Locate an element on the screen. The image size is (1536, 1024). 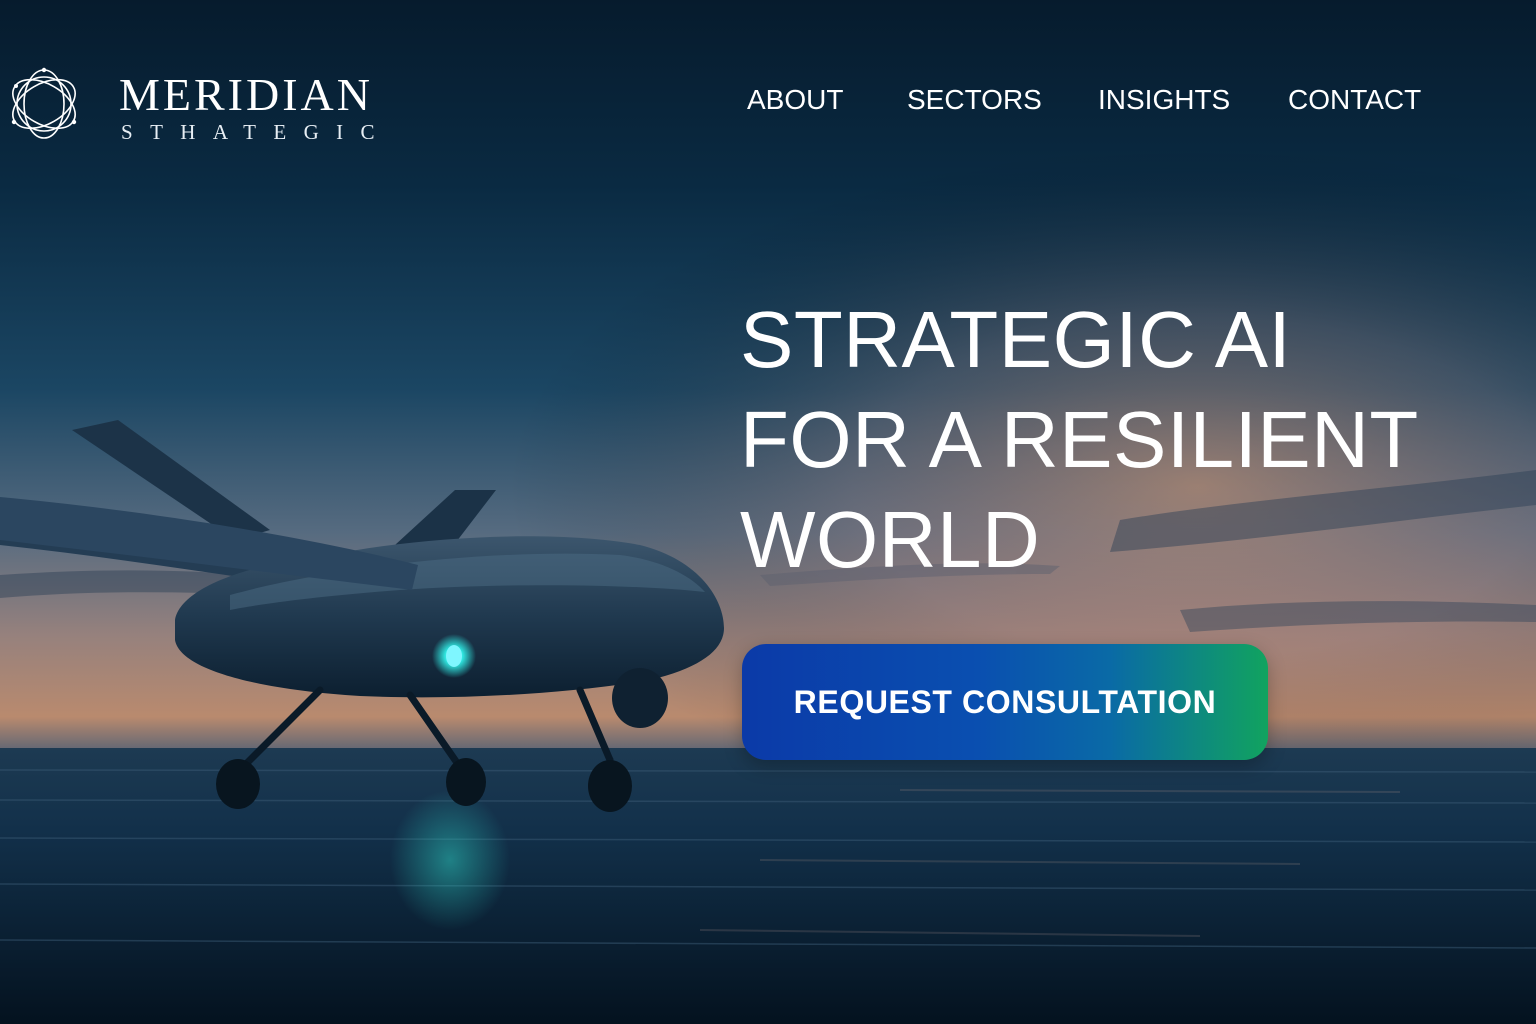
request-consultation-button: REQUEST CONSULTATION is located at coordinates (1005, 702).